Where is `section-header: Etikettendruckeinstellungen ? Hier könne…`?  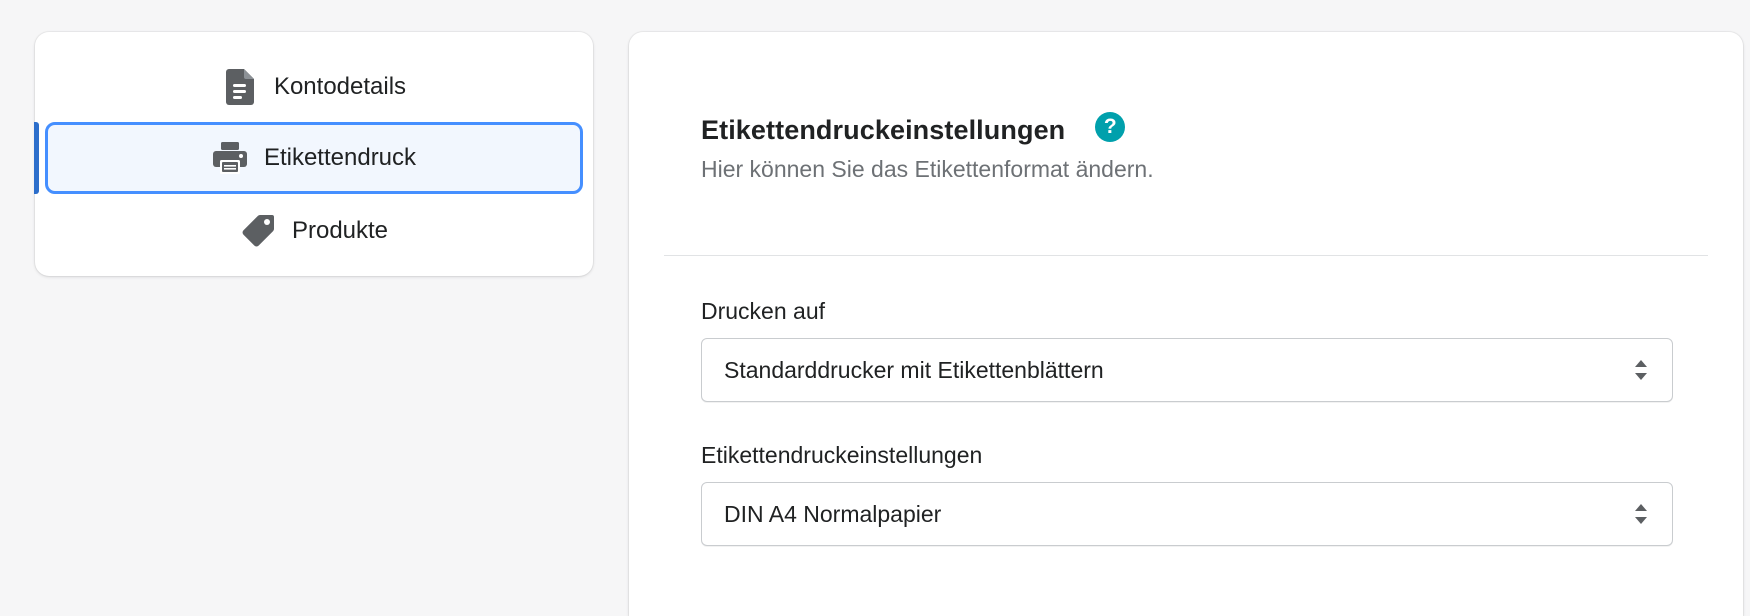
section-header: Etikettendruckeinstellungen ? Hier könne… is located at coordinates (1181, 145).